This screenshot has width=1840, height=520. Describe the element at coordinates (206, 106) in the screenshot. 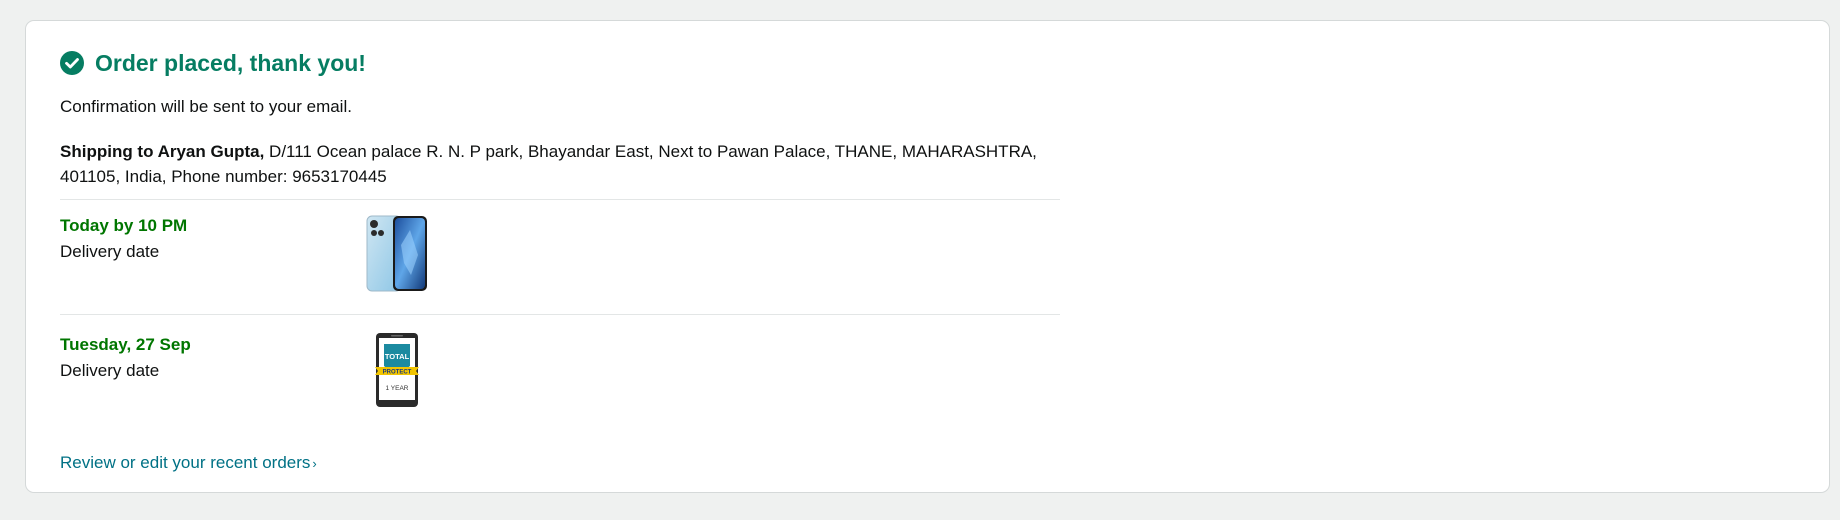

I see `confirmation-message: Confirmation will be sent to your email.` at that location.